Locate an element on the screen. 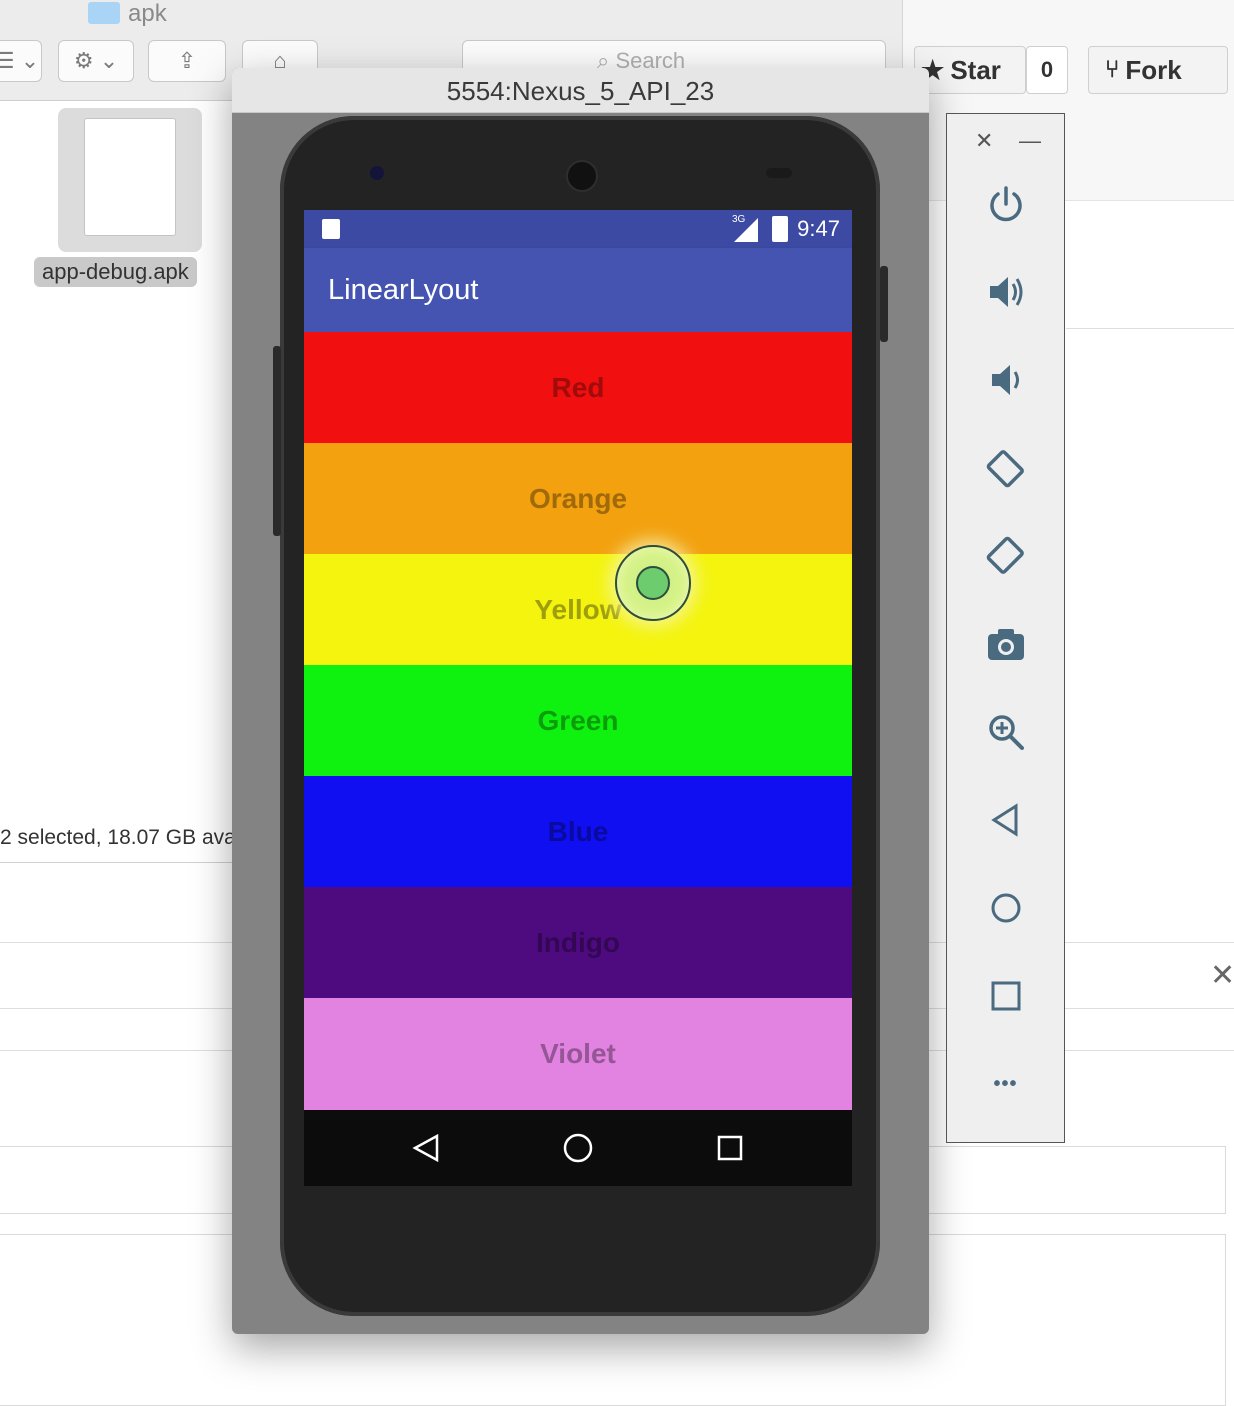 The height and width of the screenshot is (1406, 1234). status-time: 9:47 is located at coordinates (818, 228).